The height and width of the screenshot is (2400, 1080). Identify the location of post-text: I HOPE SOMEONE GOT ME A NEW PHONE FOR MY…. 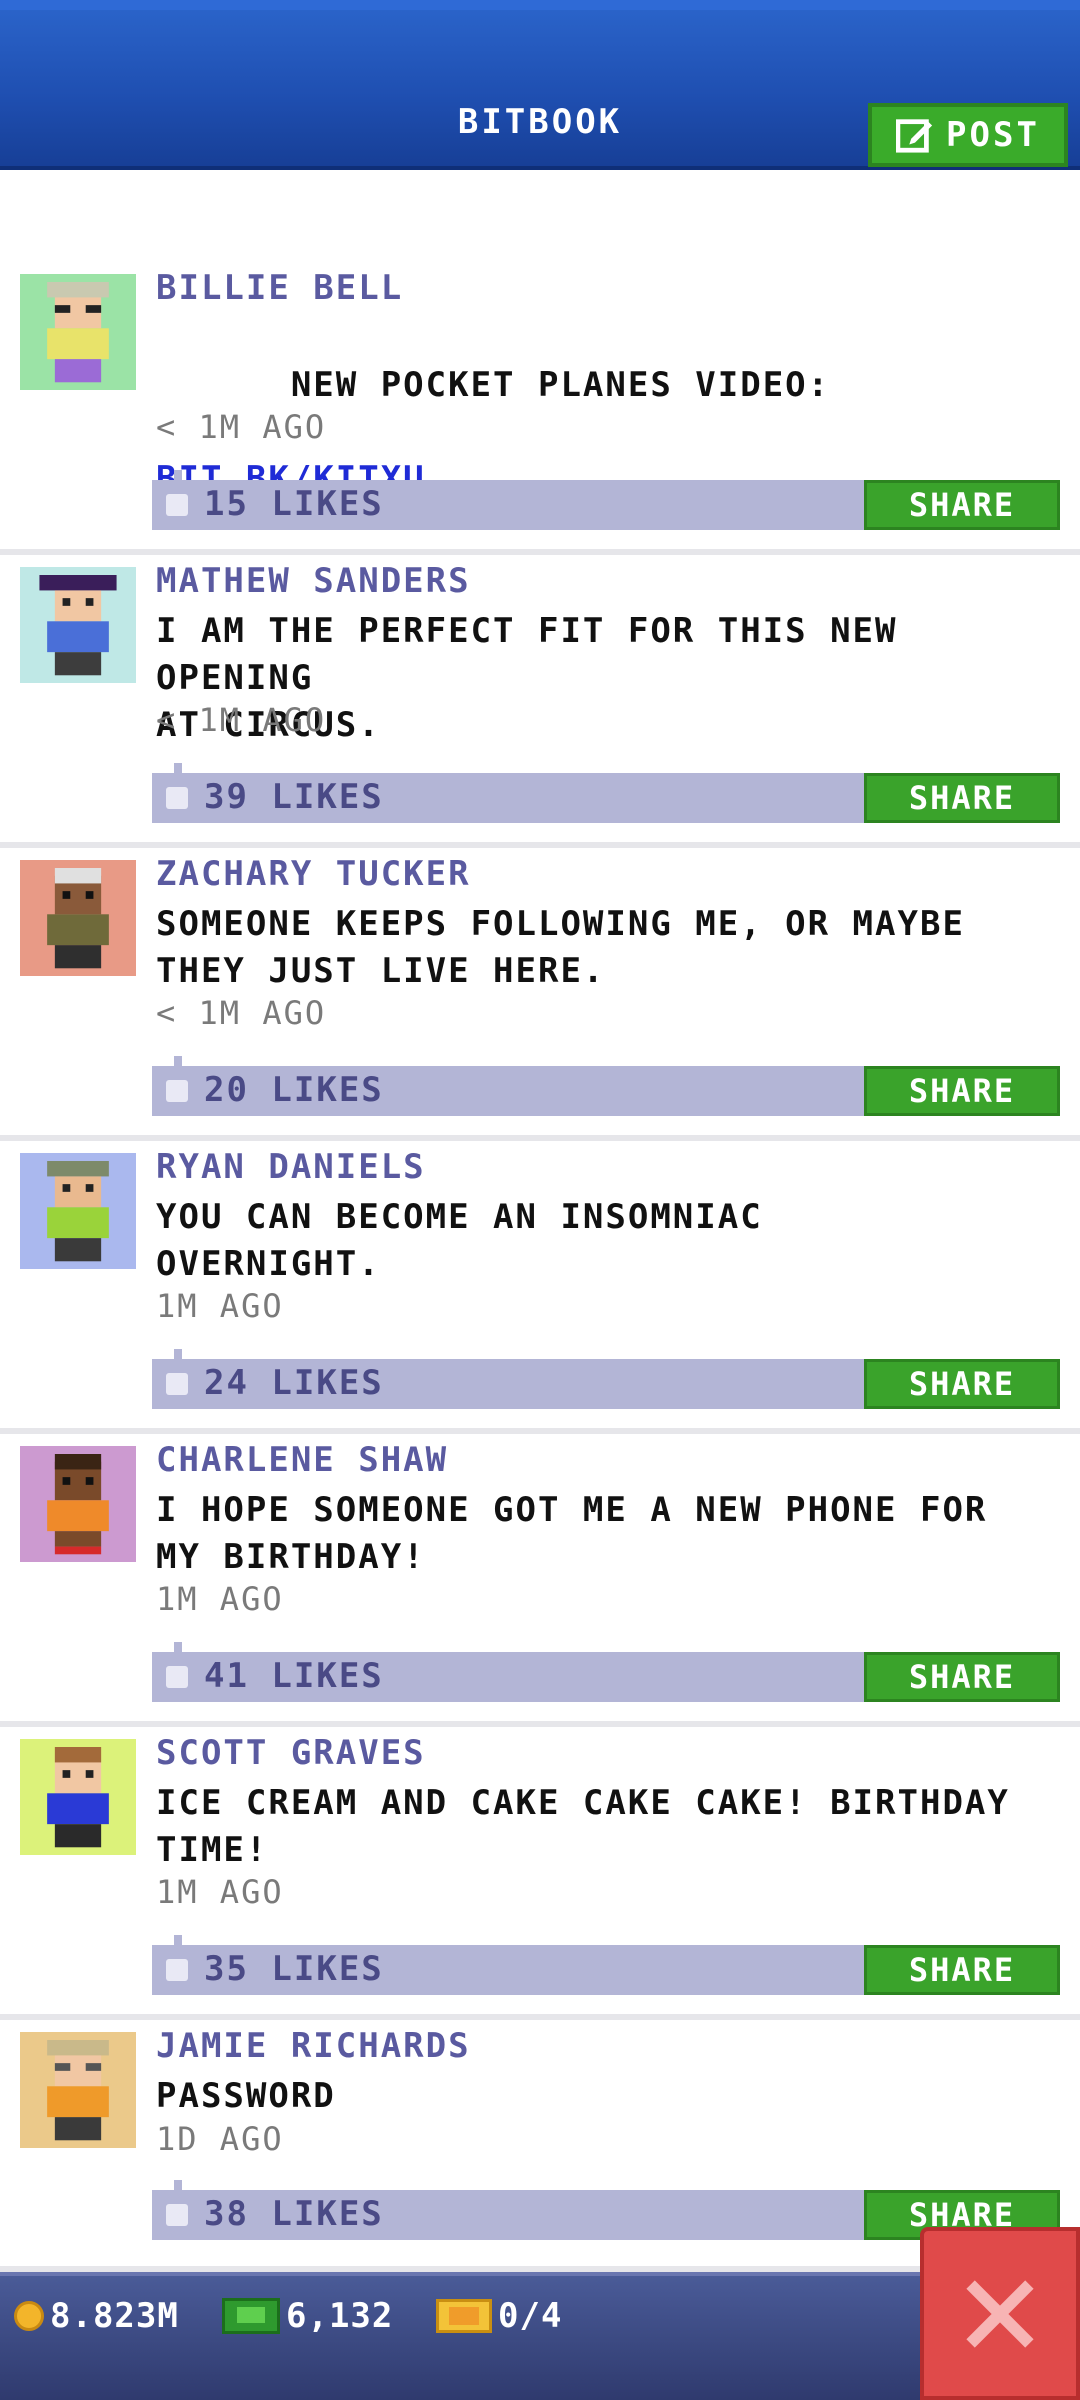
(572, 1533).